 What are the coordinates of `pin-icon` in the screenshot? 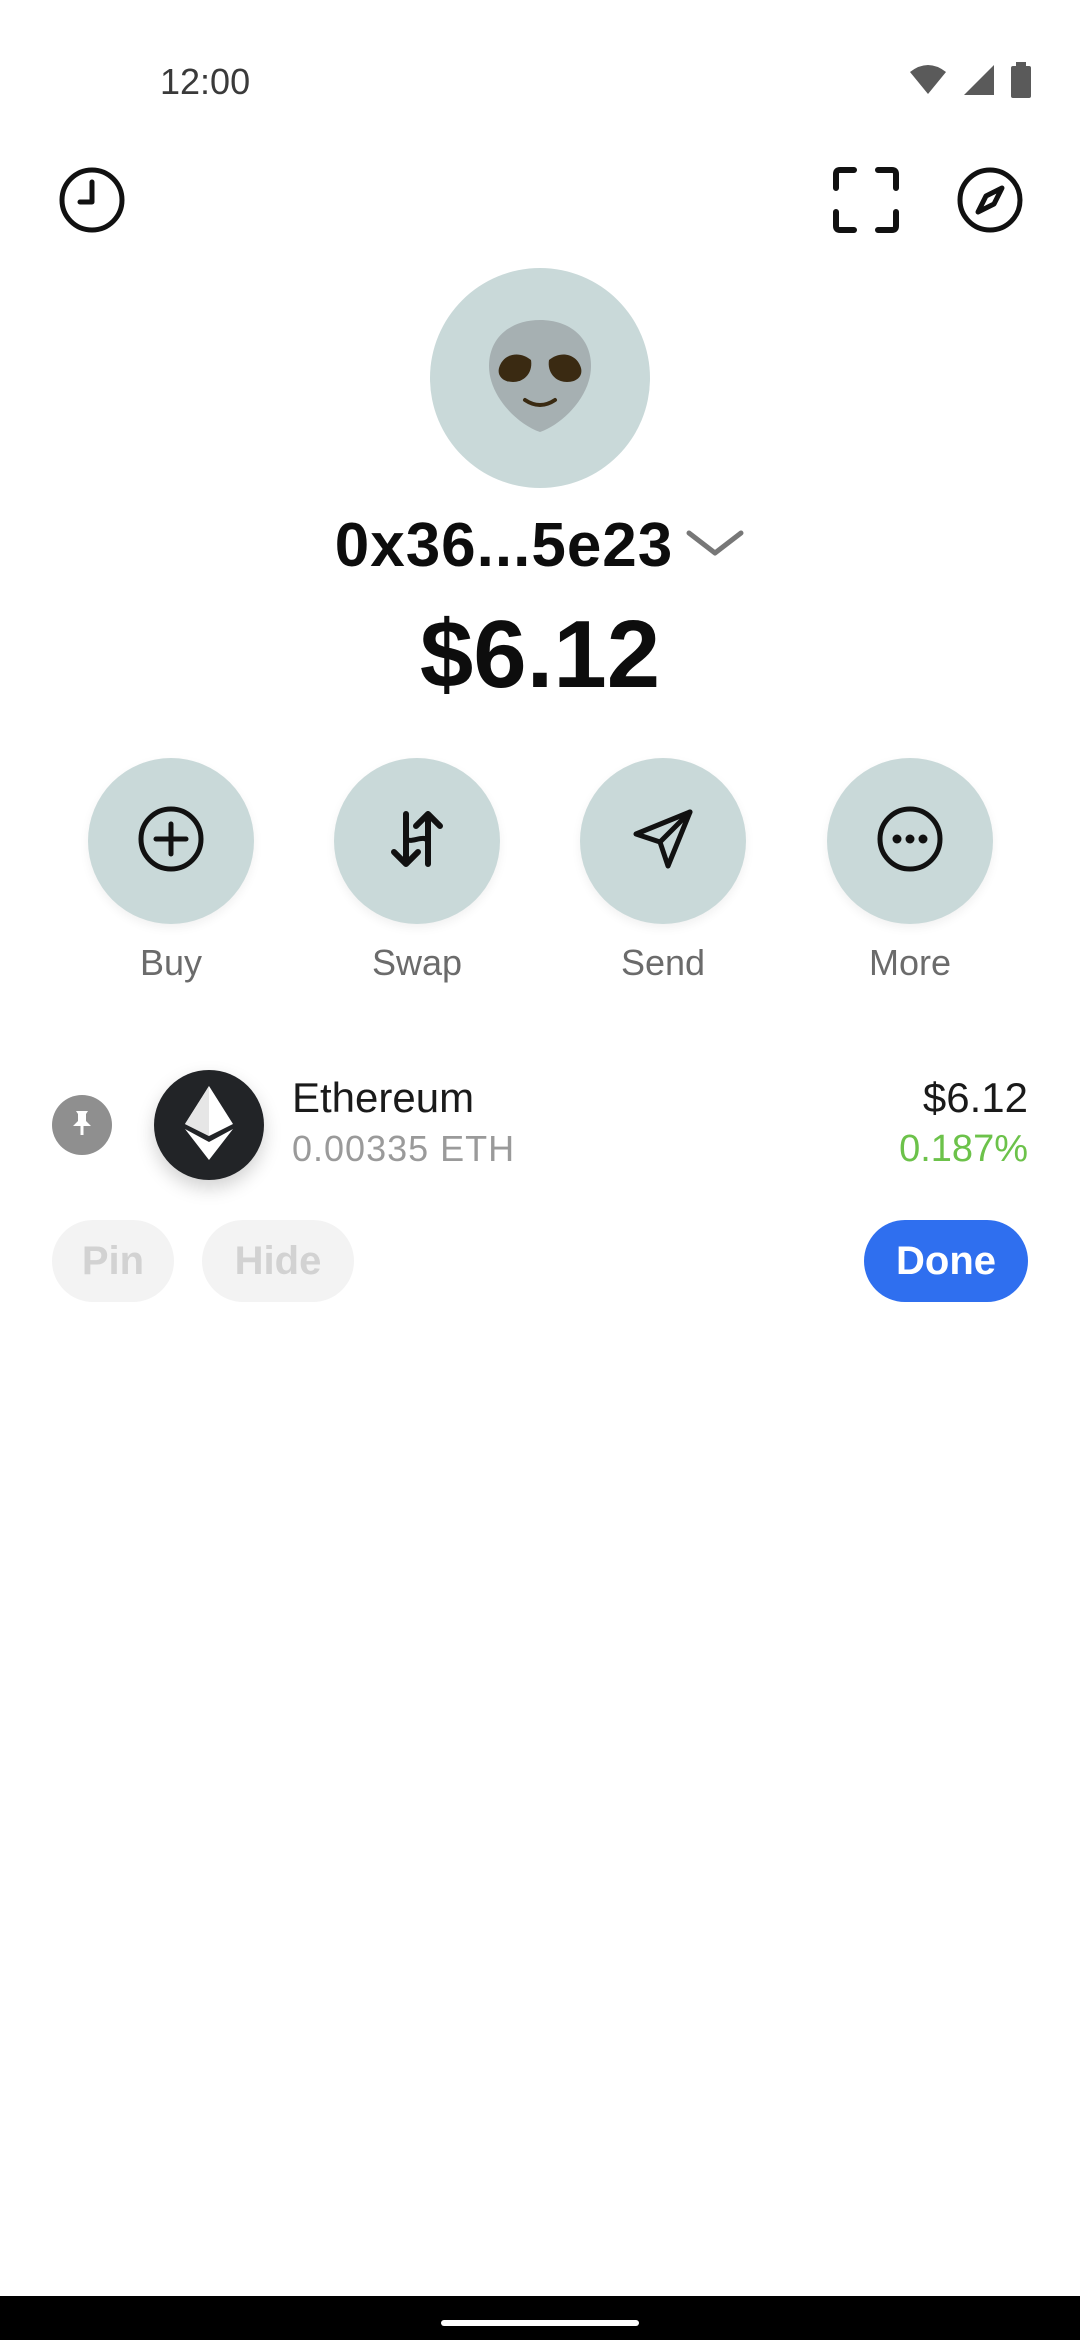 It's located at (82, 1125).